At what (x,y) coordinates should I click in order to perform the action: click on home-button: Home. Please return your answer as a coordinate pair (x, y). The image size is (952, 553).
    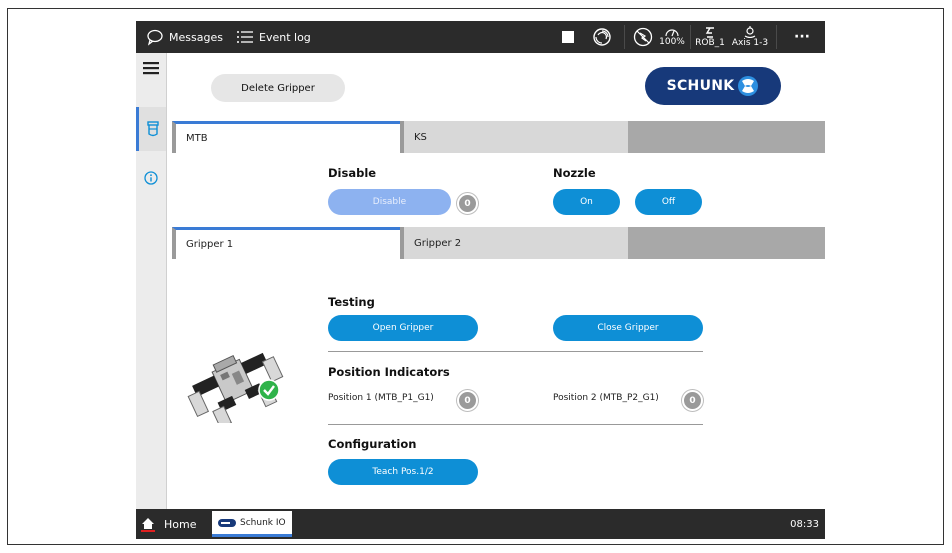
    Looking at the image, I should click on (168, 524).